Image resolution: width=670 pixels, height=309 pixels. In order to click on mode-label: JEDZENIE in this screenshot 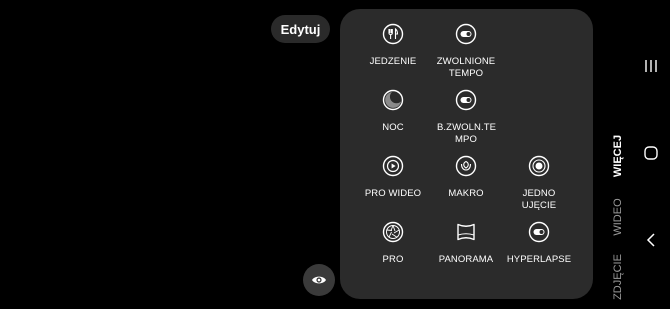, I will do `click(393, 61)`.